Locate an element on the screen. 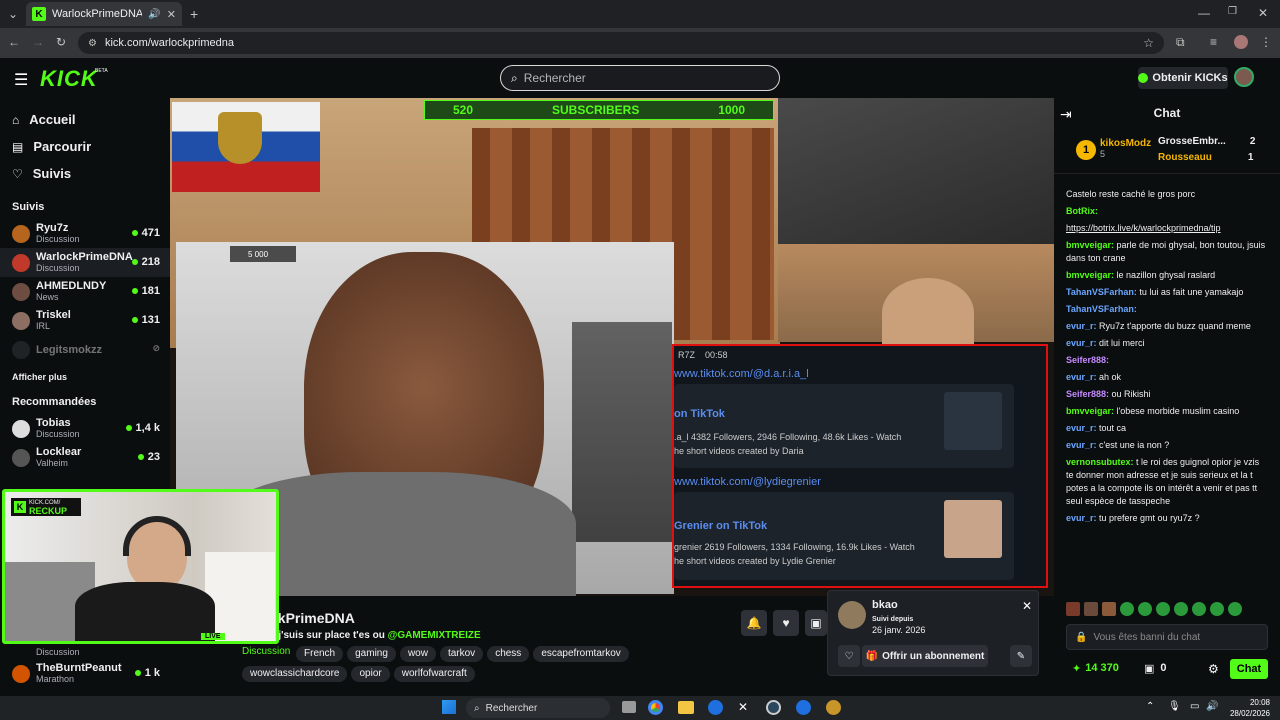 This screenshot has height=720, width=1280. reload-icon: ↻ is located at coordinates (61, 42).